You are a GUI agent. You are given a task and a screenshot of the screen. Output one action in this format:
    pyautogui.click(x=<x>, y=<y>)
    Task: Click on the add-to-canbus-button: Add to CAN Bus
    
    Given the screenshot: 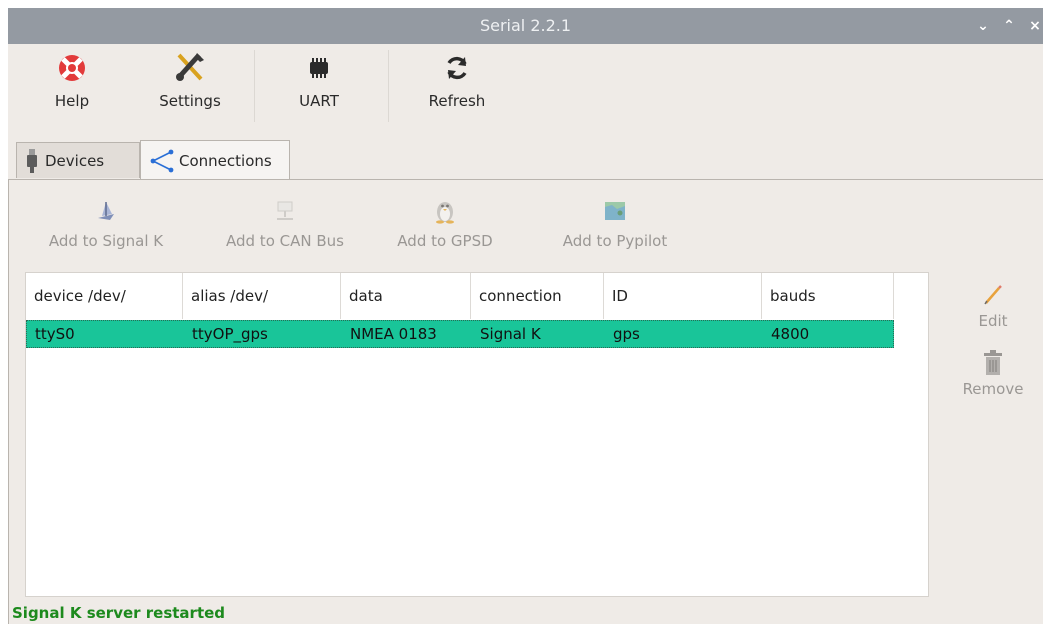 What is the action you would take?
    pyautogui.click(x=285, y=223)
    